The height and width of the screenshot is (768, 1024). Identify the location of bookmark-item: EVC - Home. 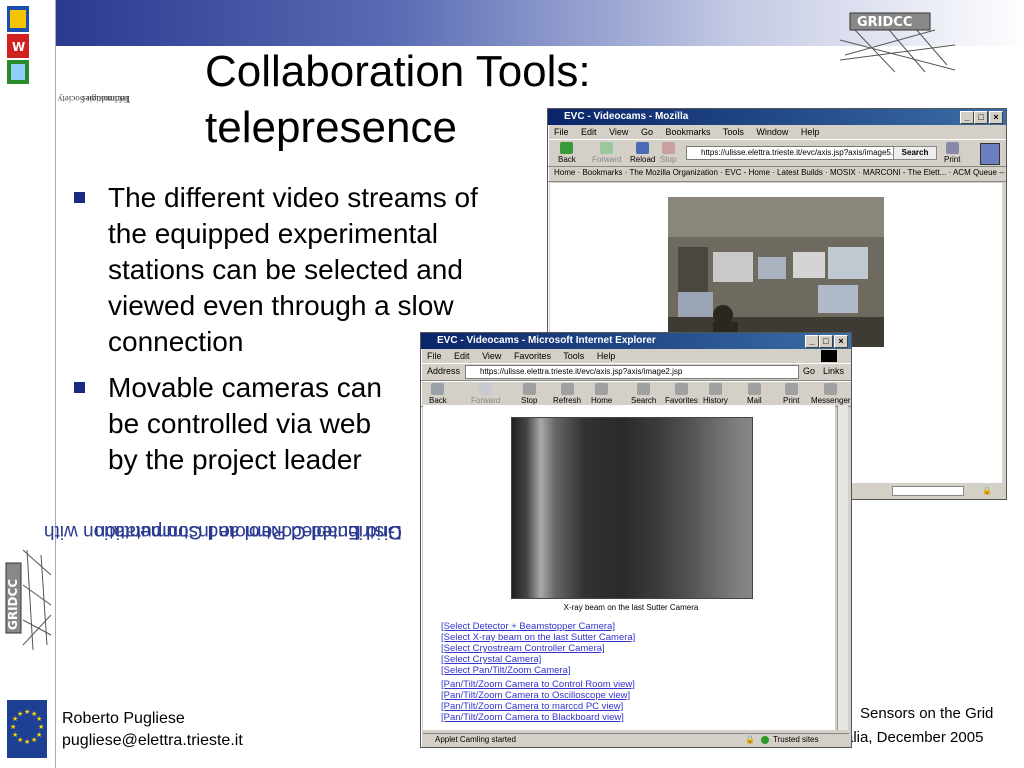
(747, 172).